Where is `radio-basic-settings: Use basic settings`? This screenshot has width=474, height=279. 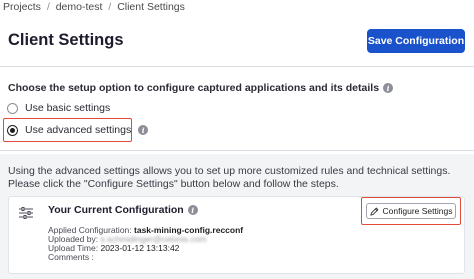 radio-basic-settings: Use basic settings is located at coordinates (58, 108).